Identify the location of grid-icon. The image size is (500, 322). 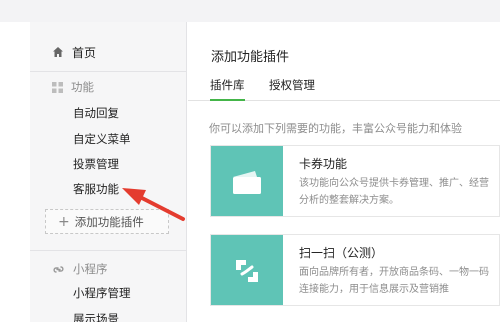
(57, 87).